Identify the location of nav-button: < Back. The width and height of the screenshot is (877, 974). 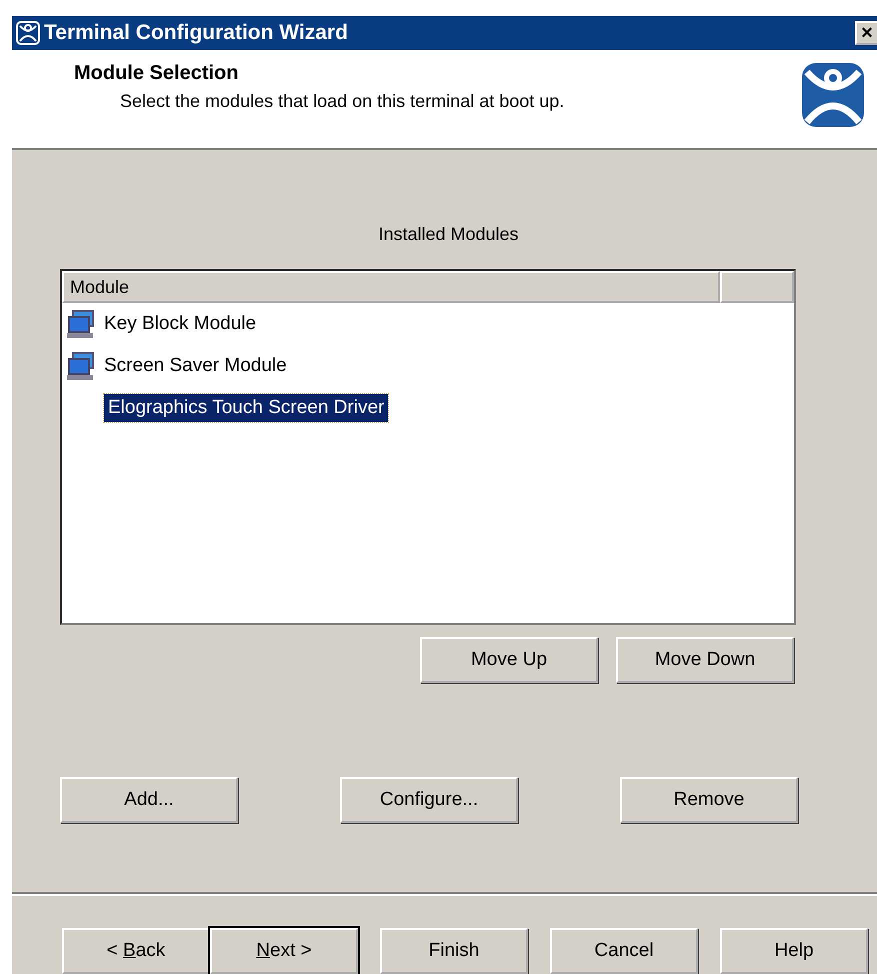
(136, 951).